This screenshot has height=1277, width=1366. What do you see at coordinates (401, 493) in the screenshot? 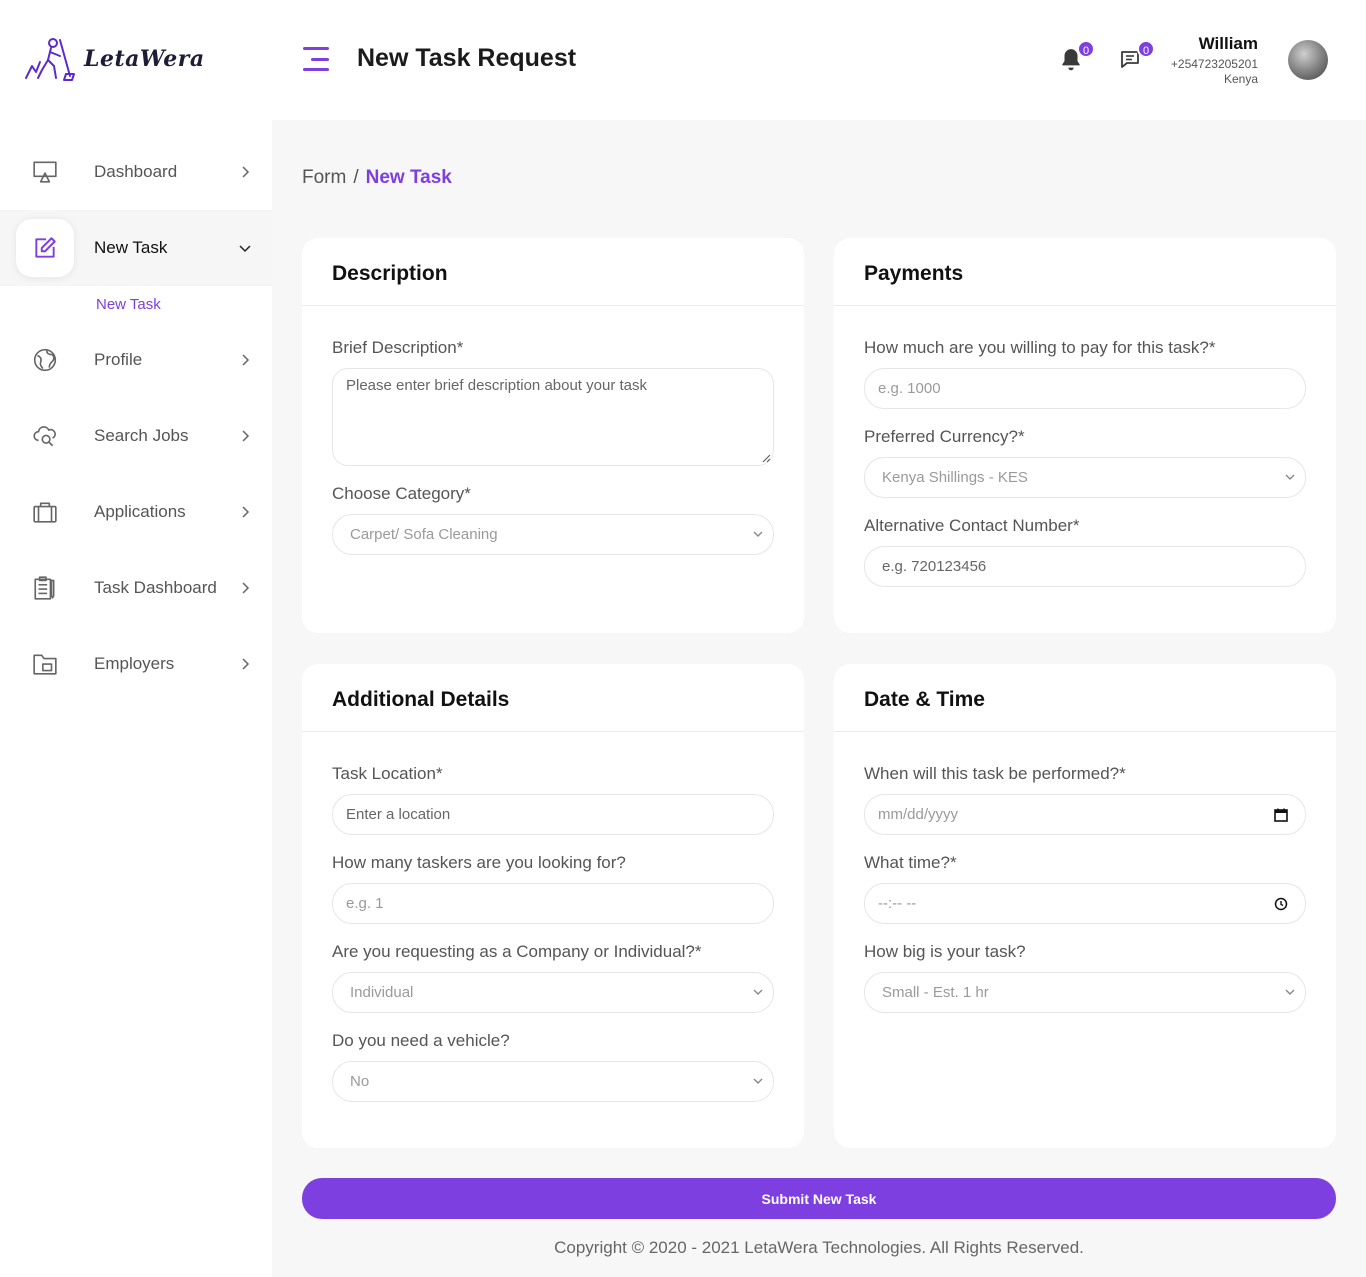
I see `category-label: Choose Category*` at bounding box center [401, 493].